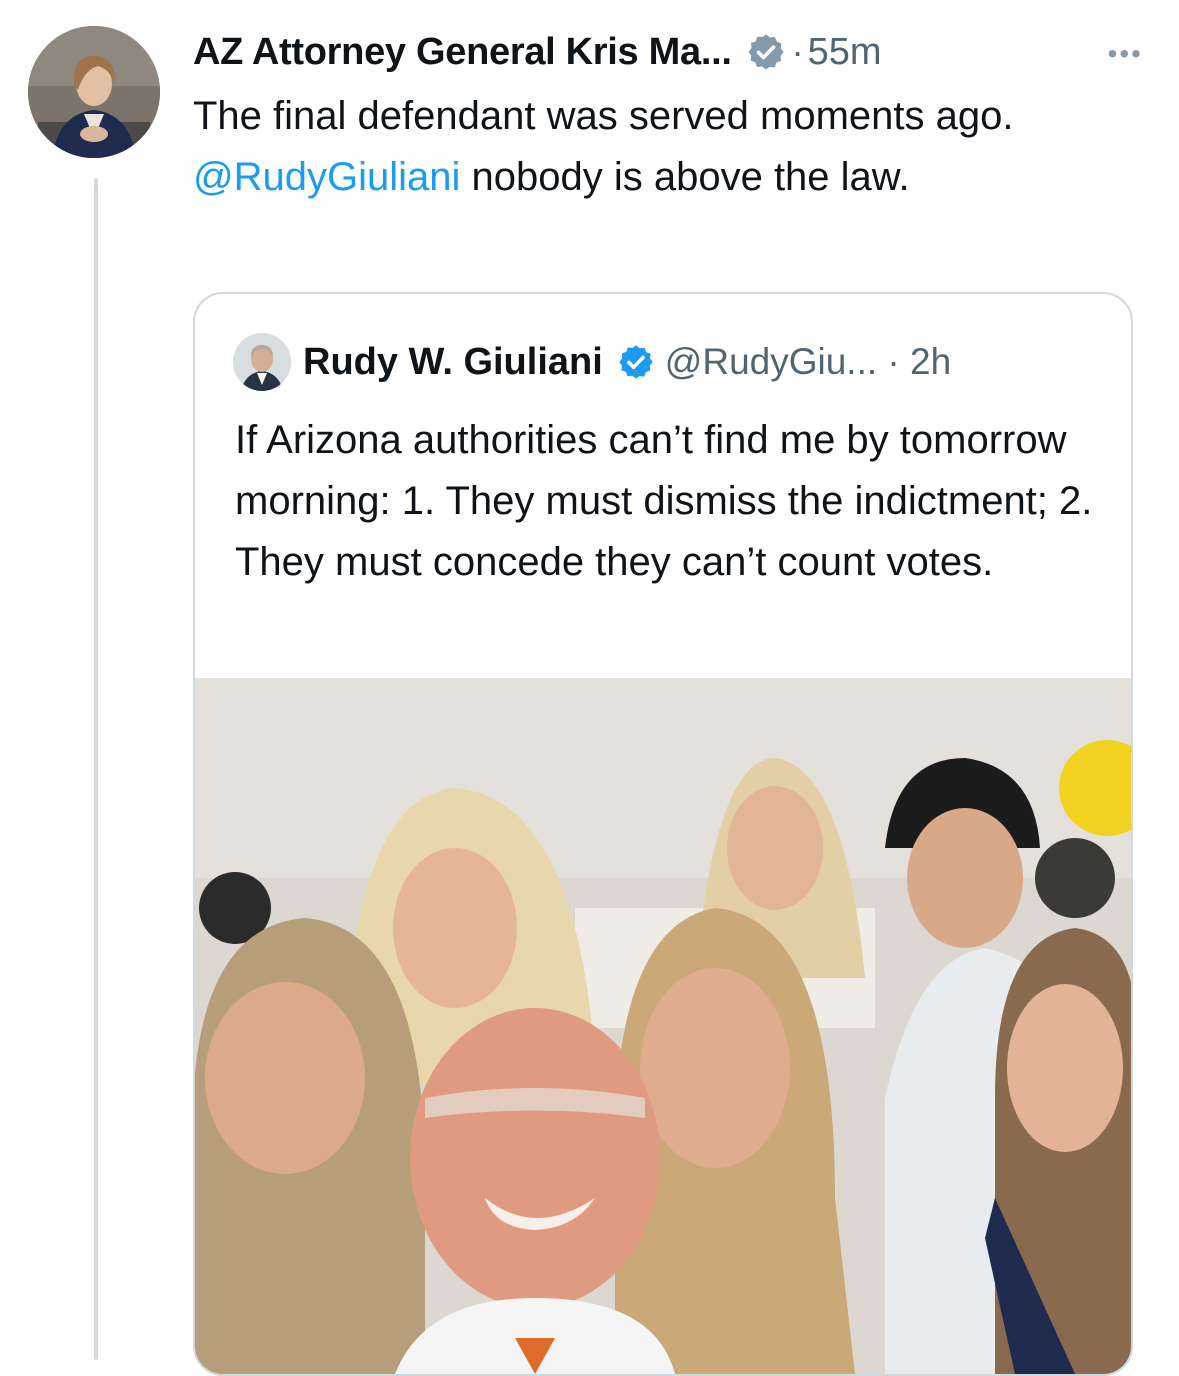 This screenshot has height=1376, width=1179. What do you see at coordinates (326, 177) in the screenshot?
I see `mention-link: @RudyGiuliani` at bounding box center [326, 177].